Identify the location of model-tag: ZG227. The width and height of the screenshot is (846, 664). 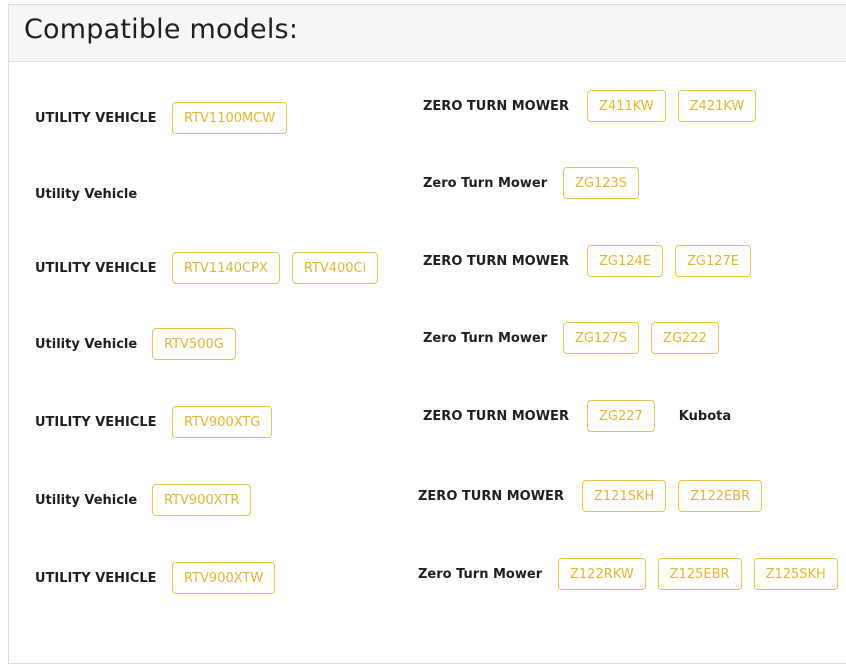
(621, 416).